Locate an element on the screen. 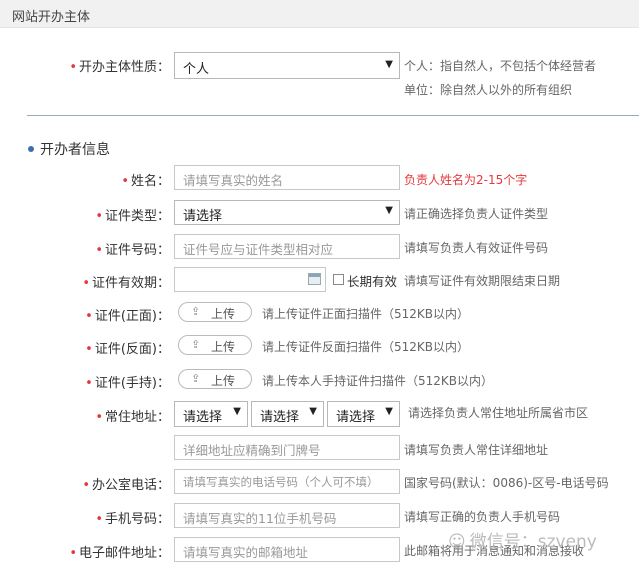 The height and width of the screenshot is (570, 639). id-front-label: • 证件(正面)： is located at coordinates (127, 316).